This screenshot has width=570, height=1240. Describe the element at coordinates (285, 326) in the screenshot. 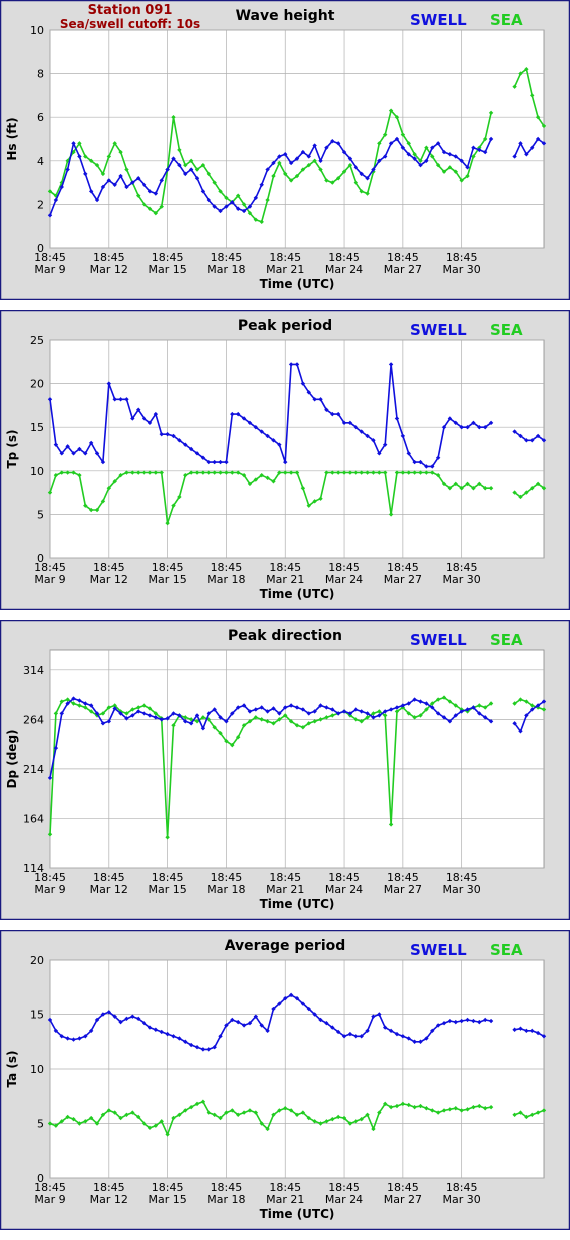

I see `chart-title: Peak period` at that location.